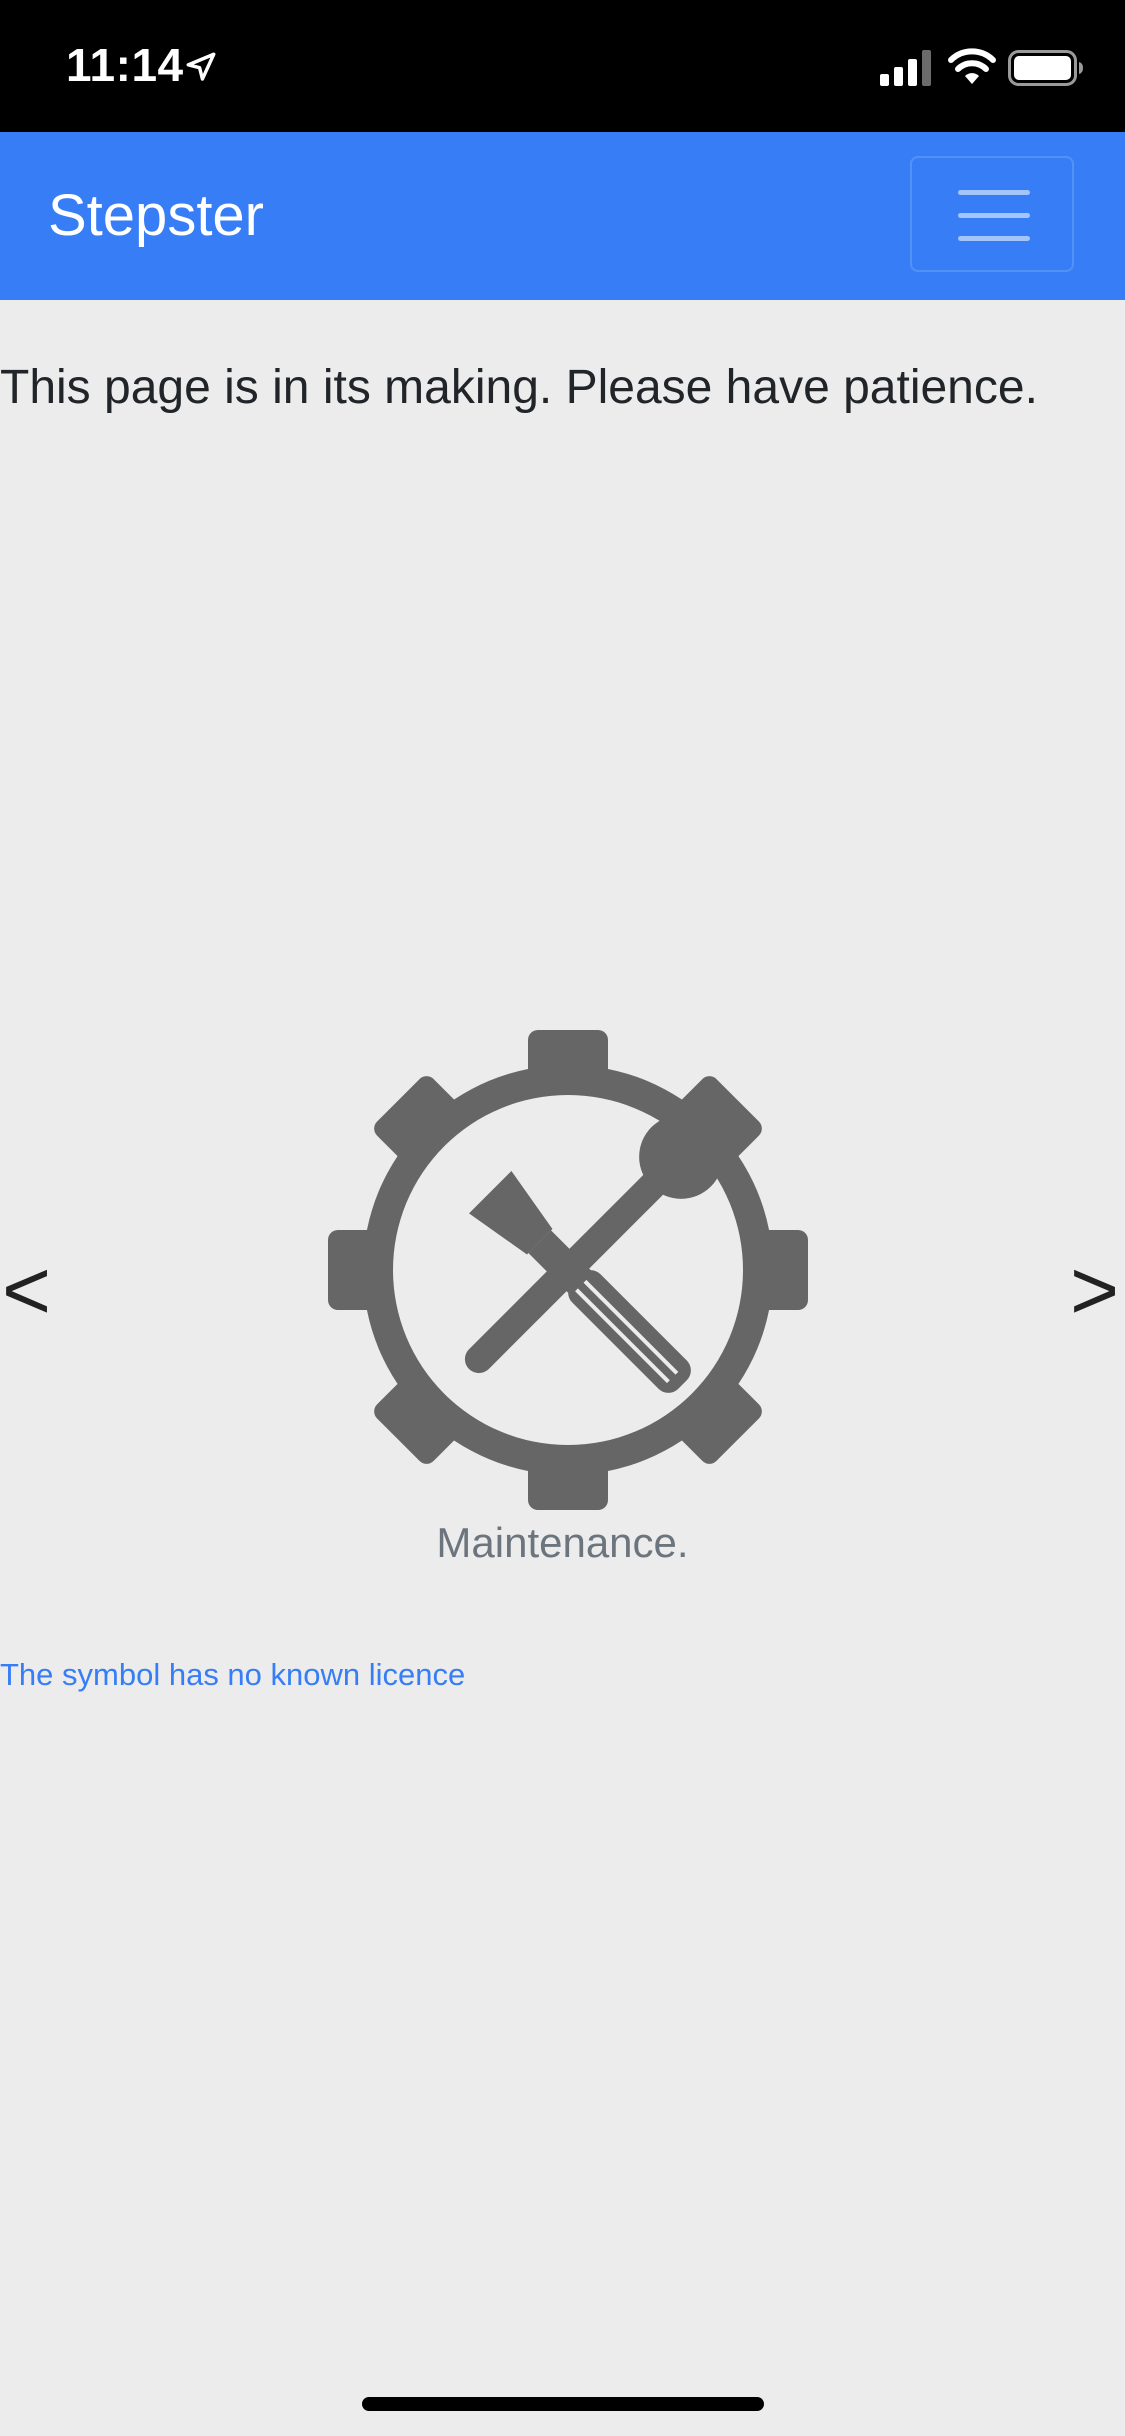  What do you see at coordinates (125, 65) in the screenshot?
I see `status-time: 11:14` at bounding box center [125, 65].